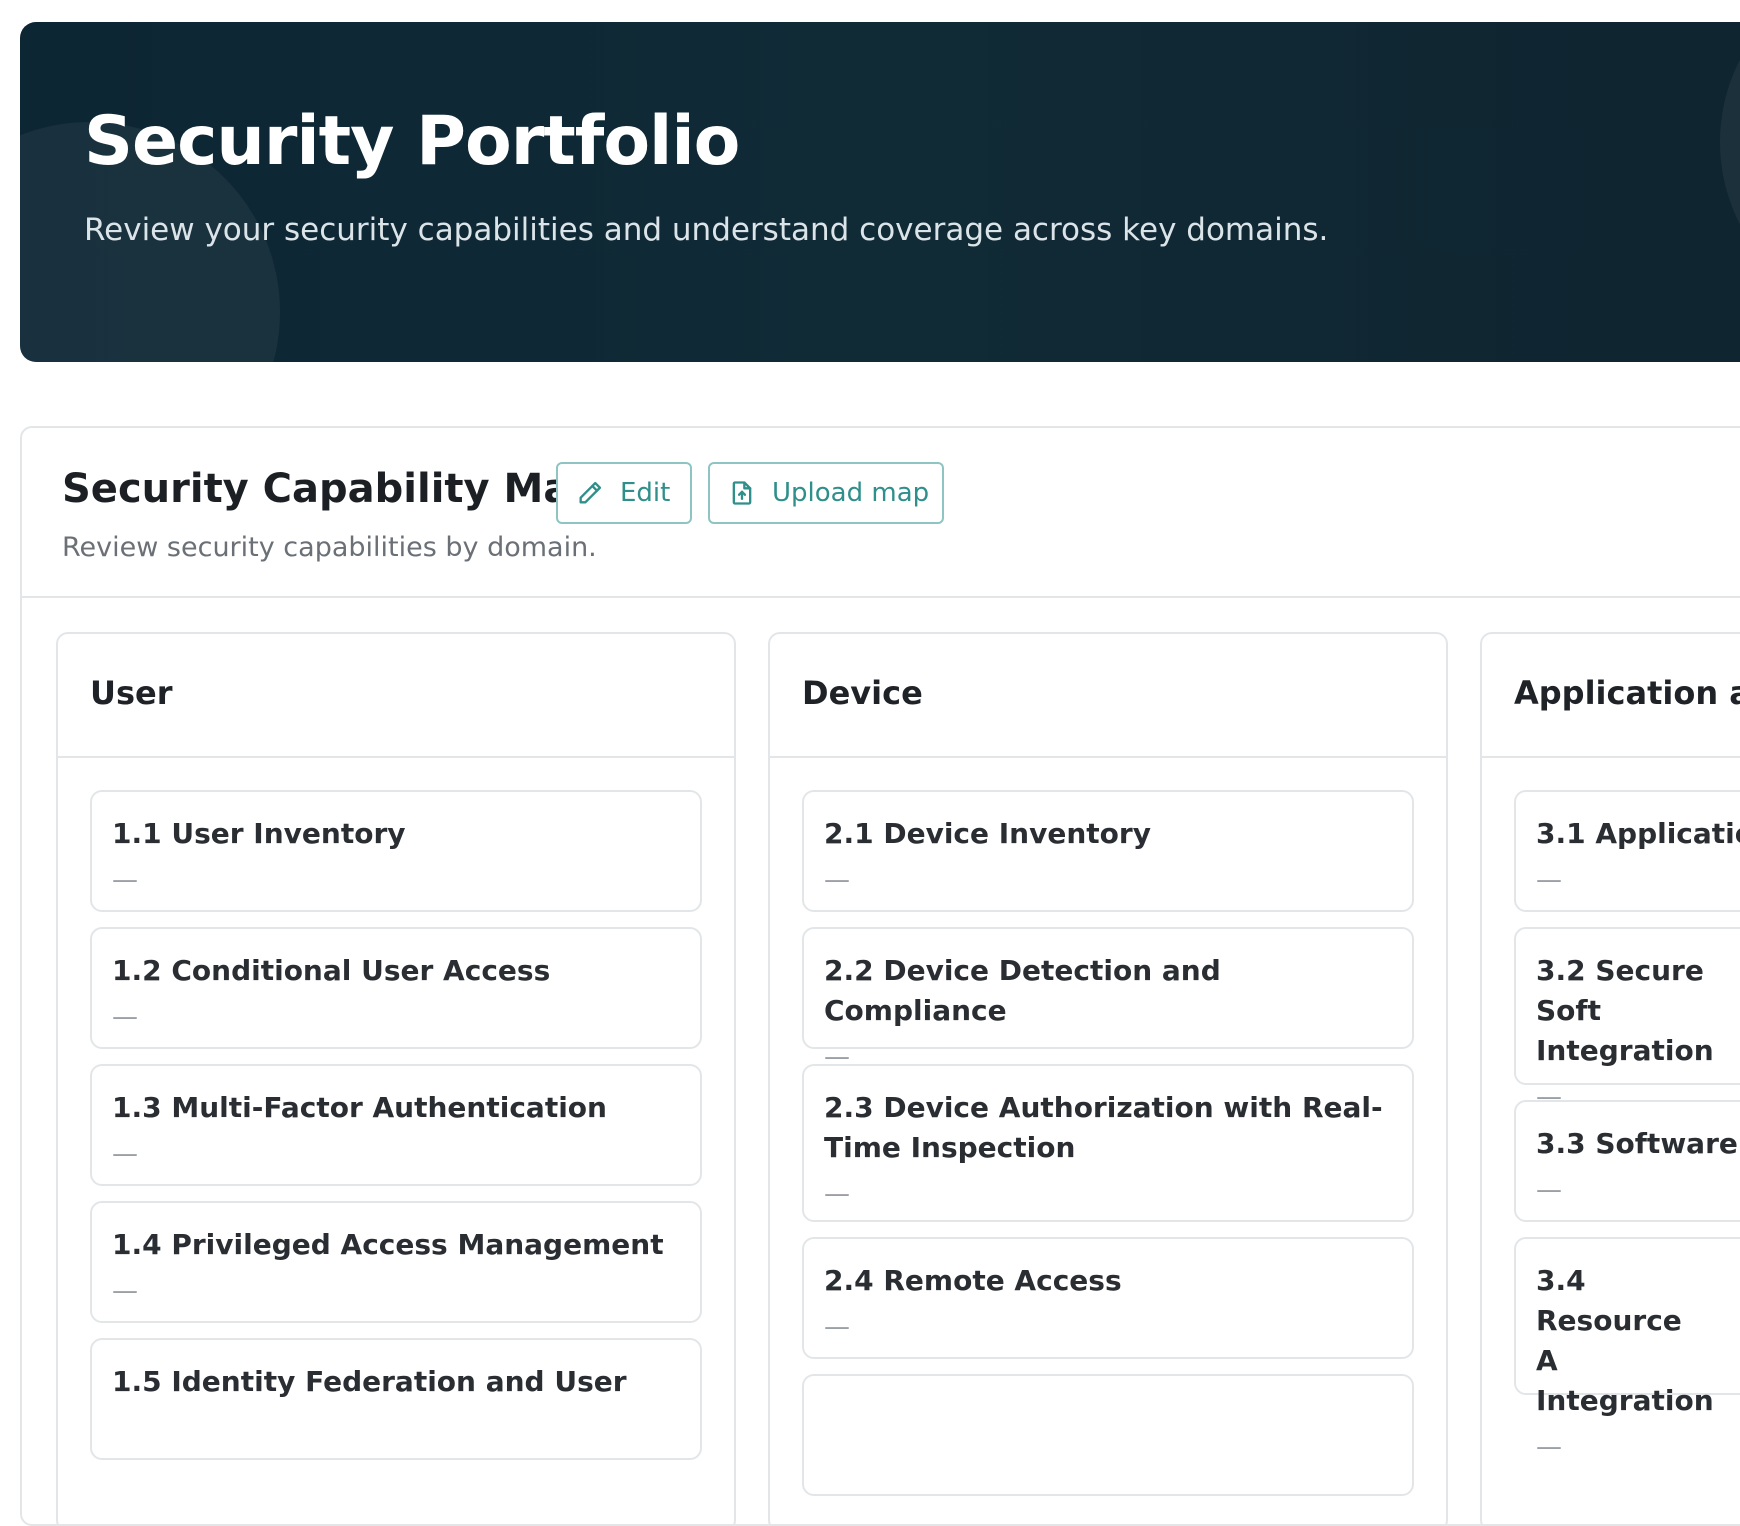  Describe the element at coordinates (862, 693) in the screenshot. I see `domain-title: Device` at that location.